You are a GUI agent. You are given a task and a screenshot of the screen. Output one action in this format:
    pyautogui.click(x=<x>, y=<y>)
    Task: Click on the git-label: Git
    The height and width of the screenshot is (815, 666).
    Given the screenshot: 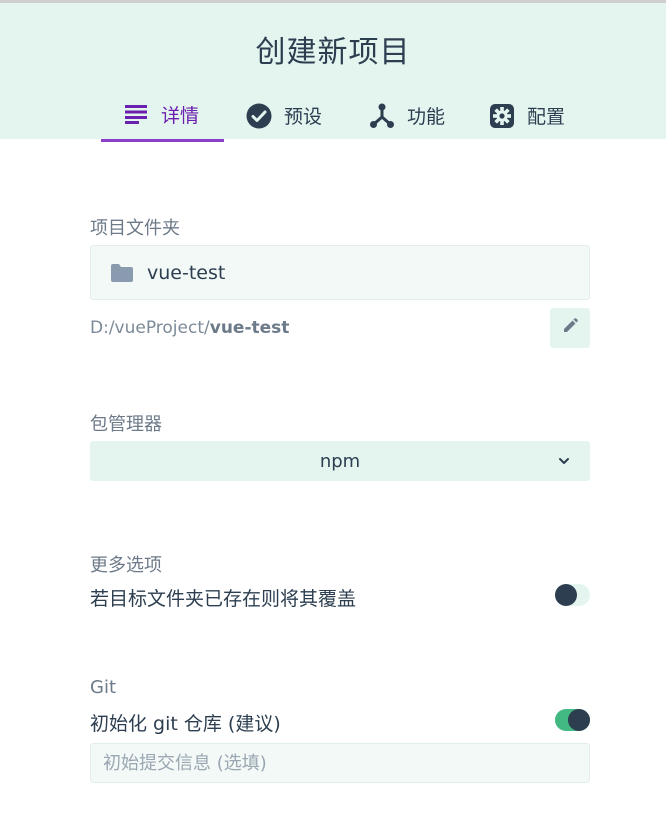 What is the action you would take?
    pyautogui.click(x=103, y=687)
    